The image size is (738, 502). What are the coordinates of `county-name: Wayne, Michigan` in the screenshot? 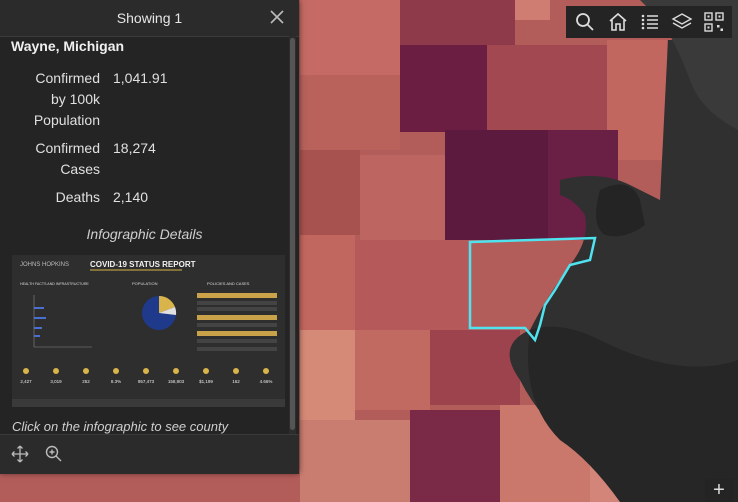 It's located at (68, 46).